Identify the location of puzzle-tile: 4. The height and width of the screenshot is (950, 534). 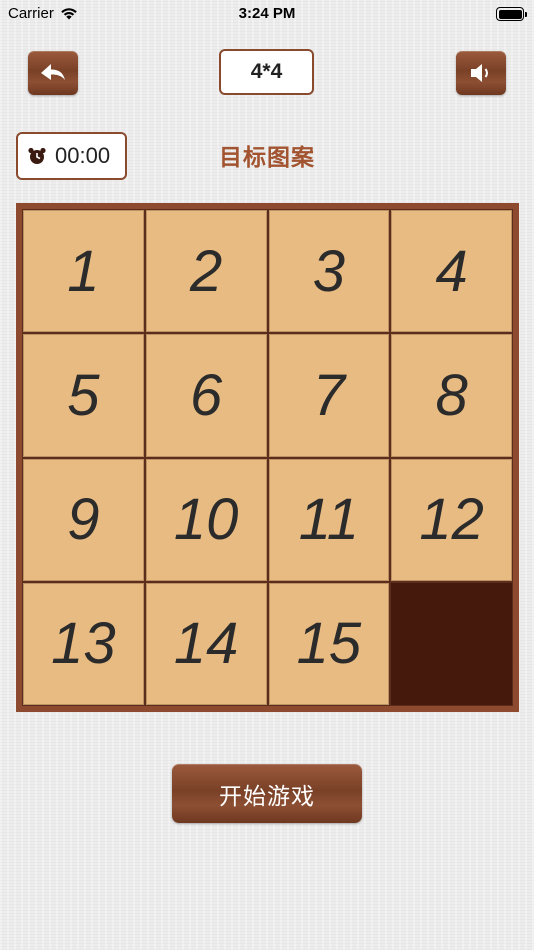
(451, 271).